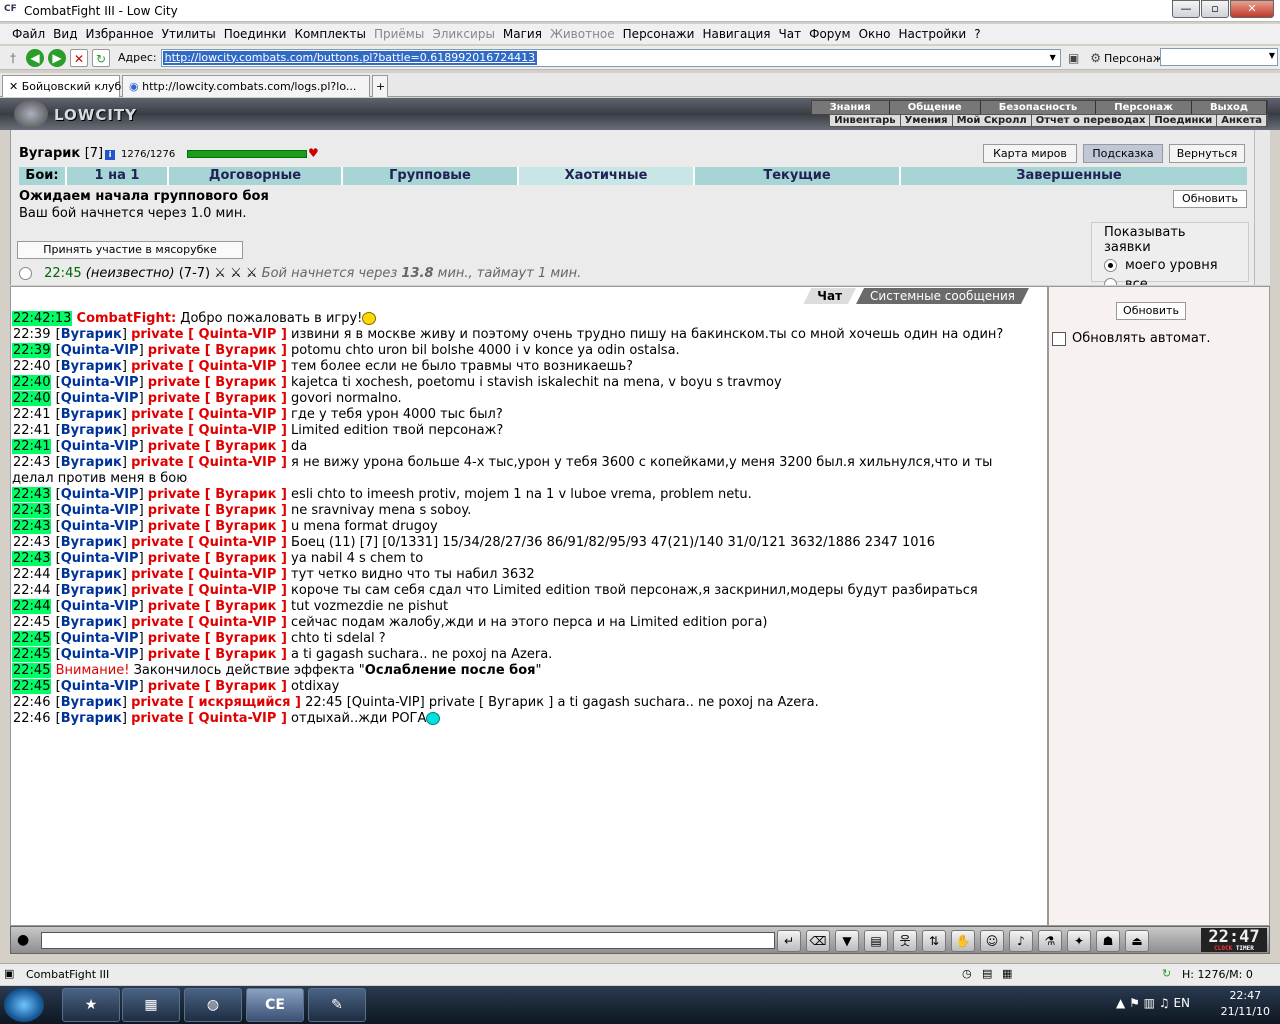 This screenshot has width=1280, height=1024. What do you see at coordinates (1123, 153) in the screenshot?
I see `hint-button: Подсказка` at bounding box center [1123, 153].